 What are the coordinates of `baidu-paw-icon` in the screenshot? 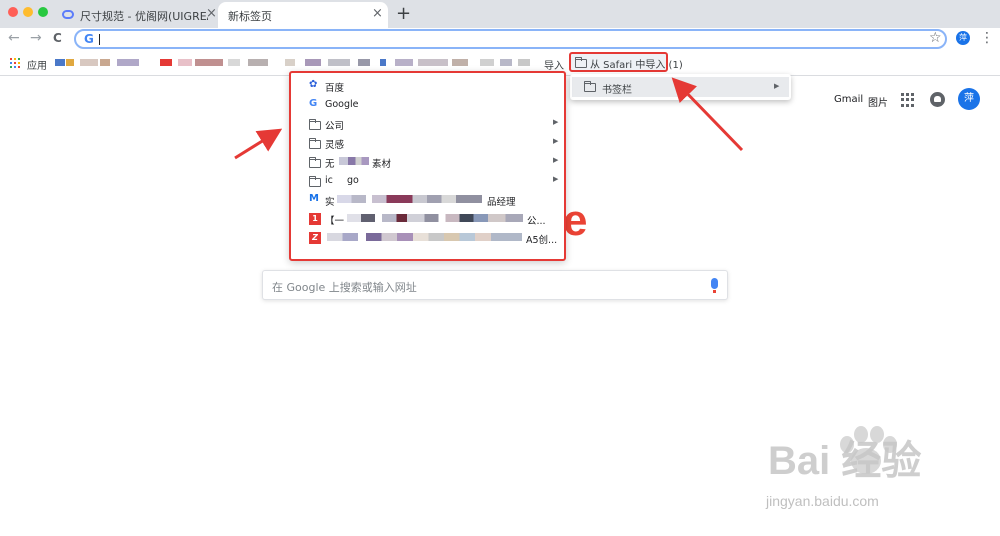 It's located at (868, 451).